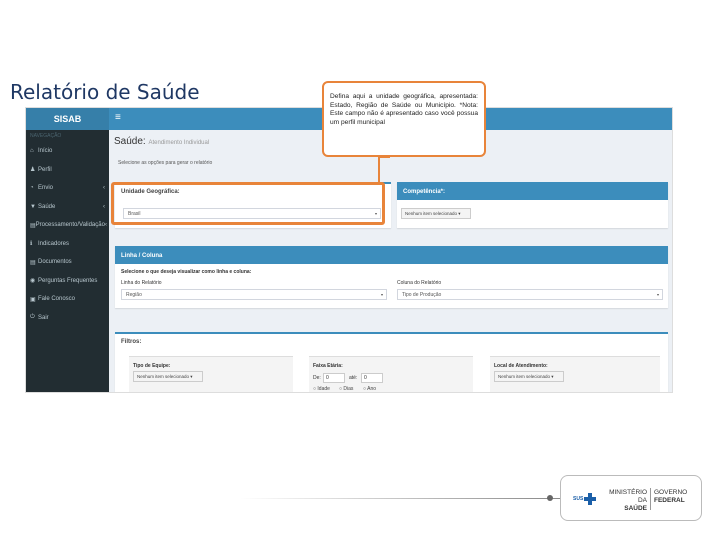 The height and width of the screenshot is (540, 720). What do you see at coordinates (57, 299) in the screenshot?
I see `sidebar-item-label: Fale Conosco` at bounding box center [57, 299].